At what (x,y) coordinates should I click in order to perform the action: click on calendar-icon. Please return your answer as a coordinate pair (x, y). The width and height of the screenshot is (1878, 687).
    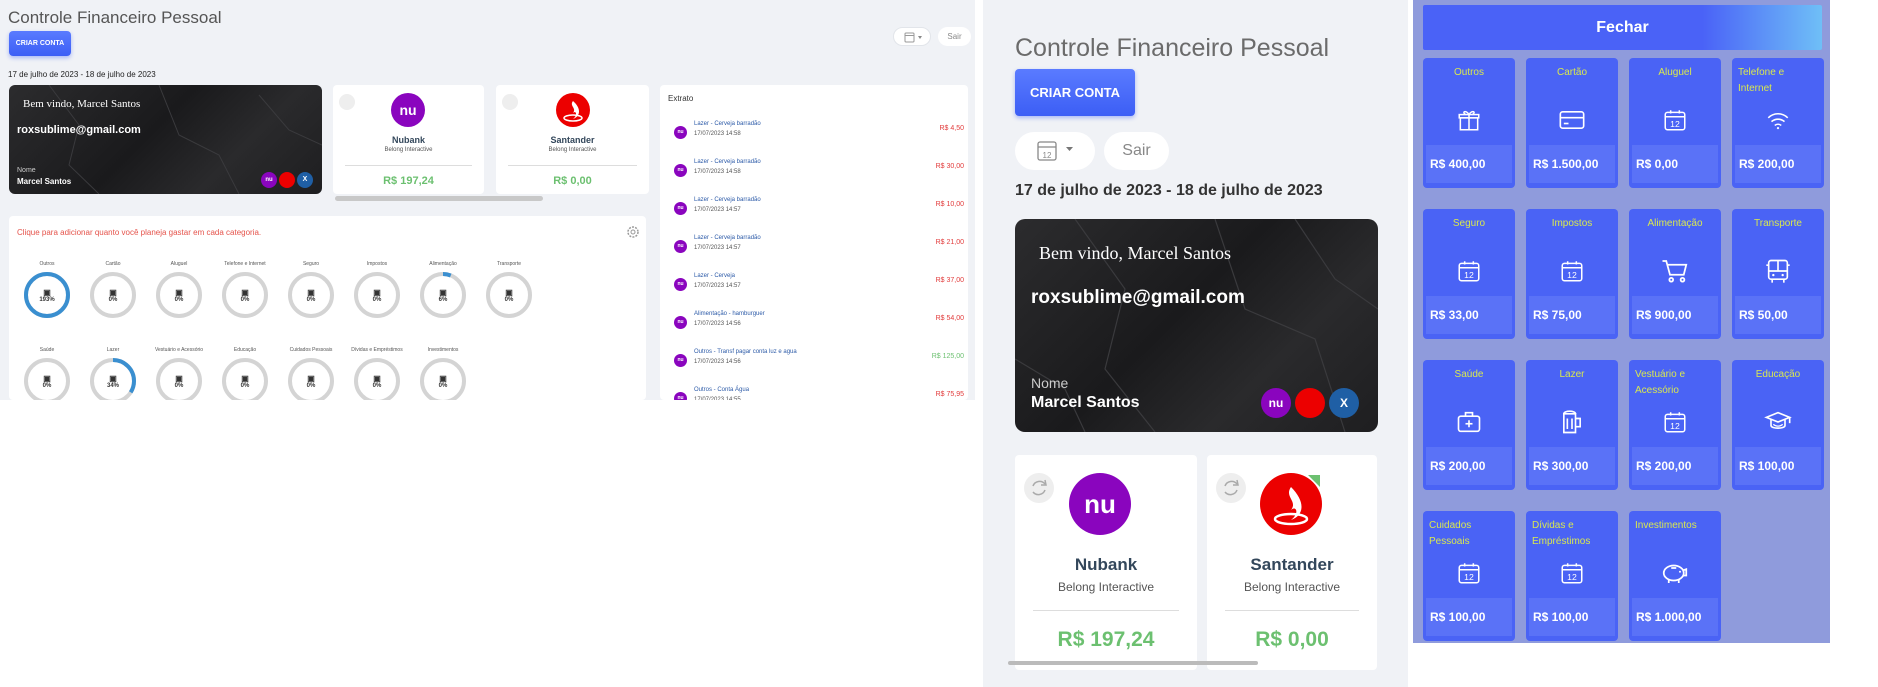
    Looking at the image, I should click on (913, 37).